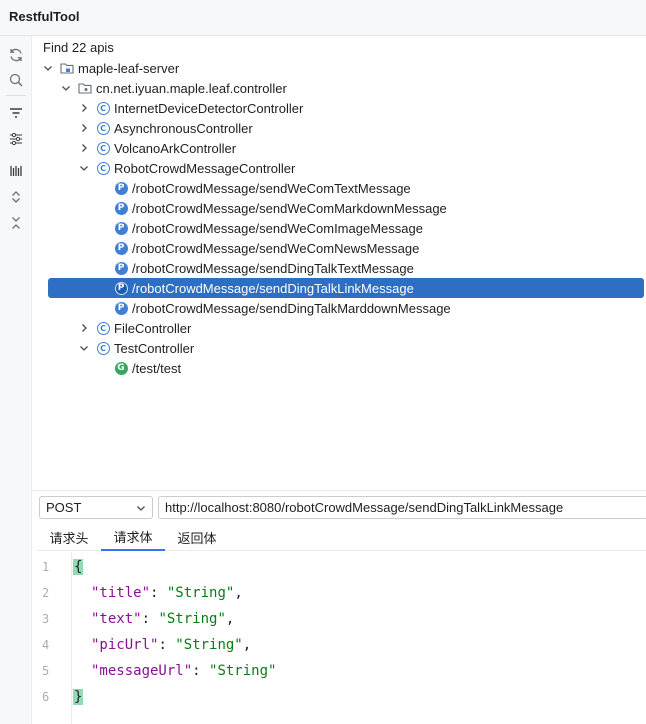 The width and height of the screenshot is (646, 724). I want to click on line-number-gutter: 1 2 3 4 5 6, so click(54, 638).